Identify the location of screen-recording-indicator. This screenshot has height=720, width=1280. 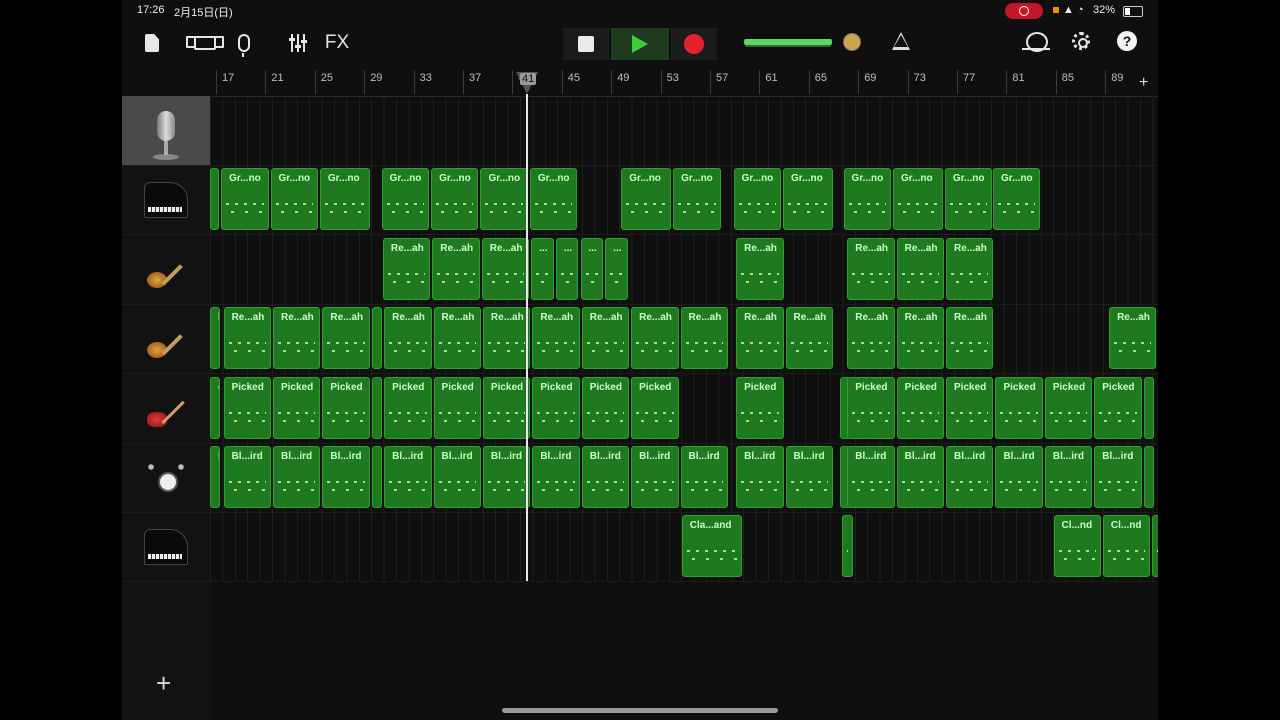
(1024, 11).